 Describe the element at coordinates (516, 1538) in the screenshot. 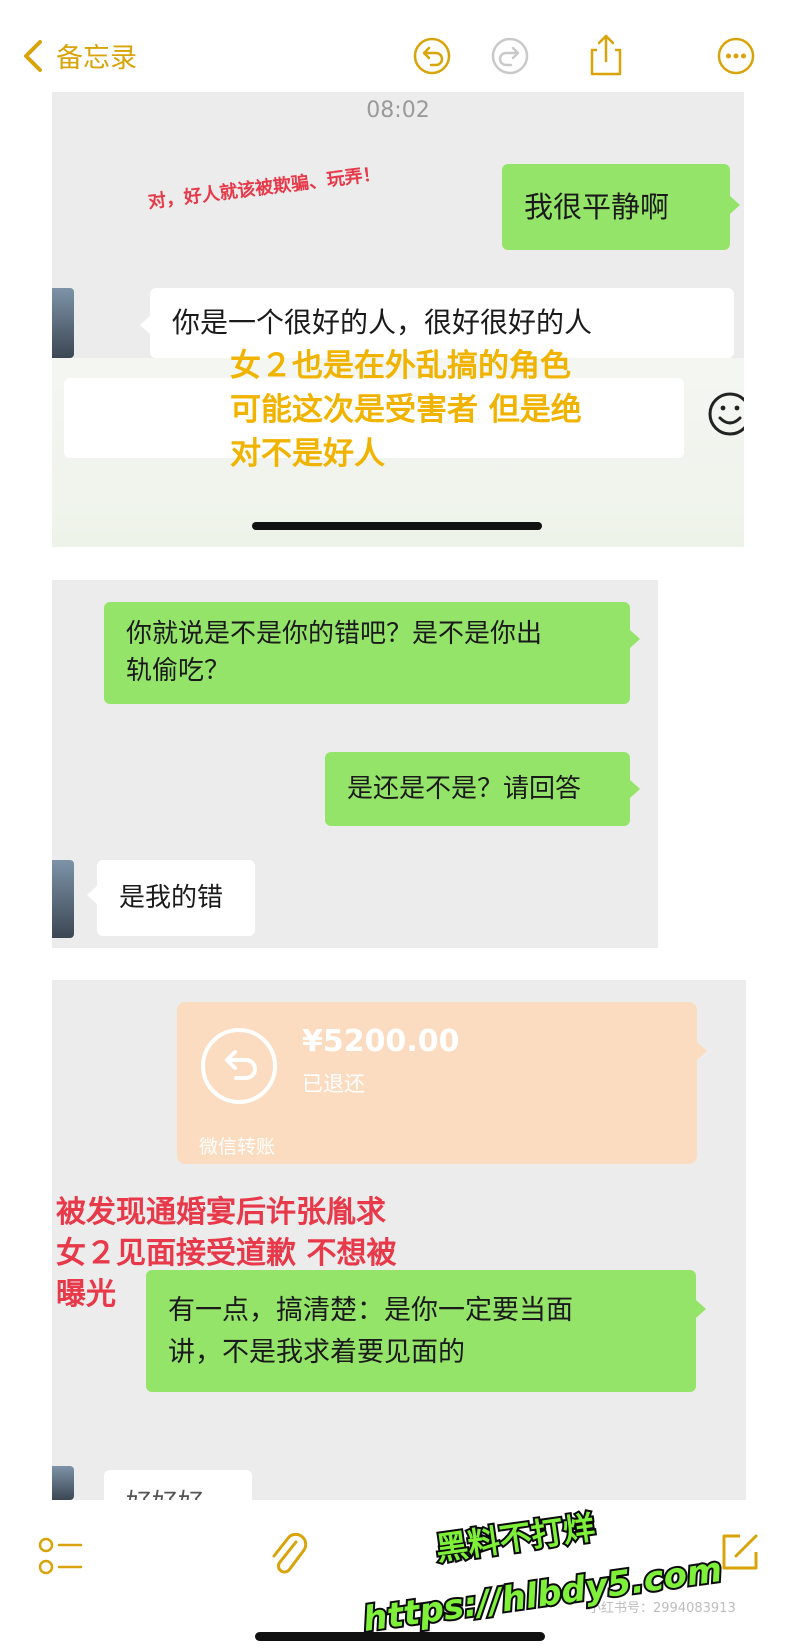

I see `watermark-title: 黑料不打烊` at that location.